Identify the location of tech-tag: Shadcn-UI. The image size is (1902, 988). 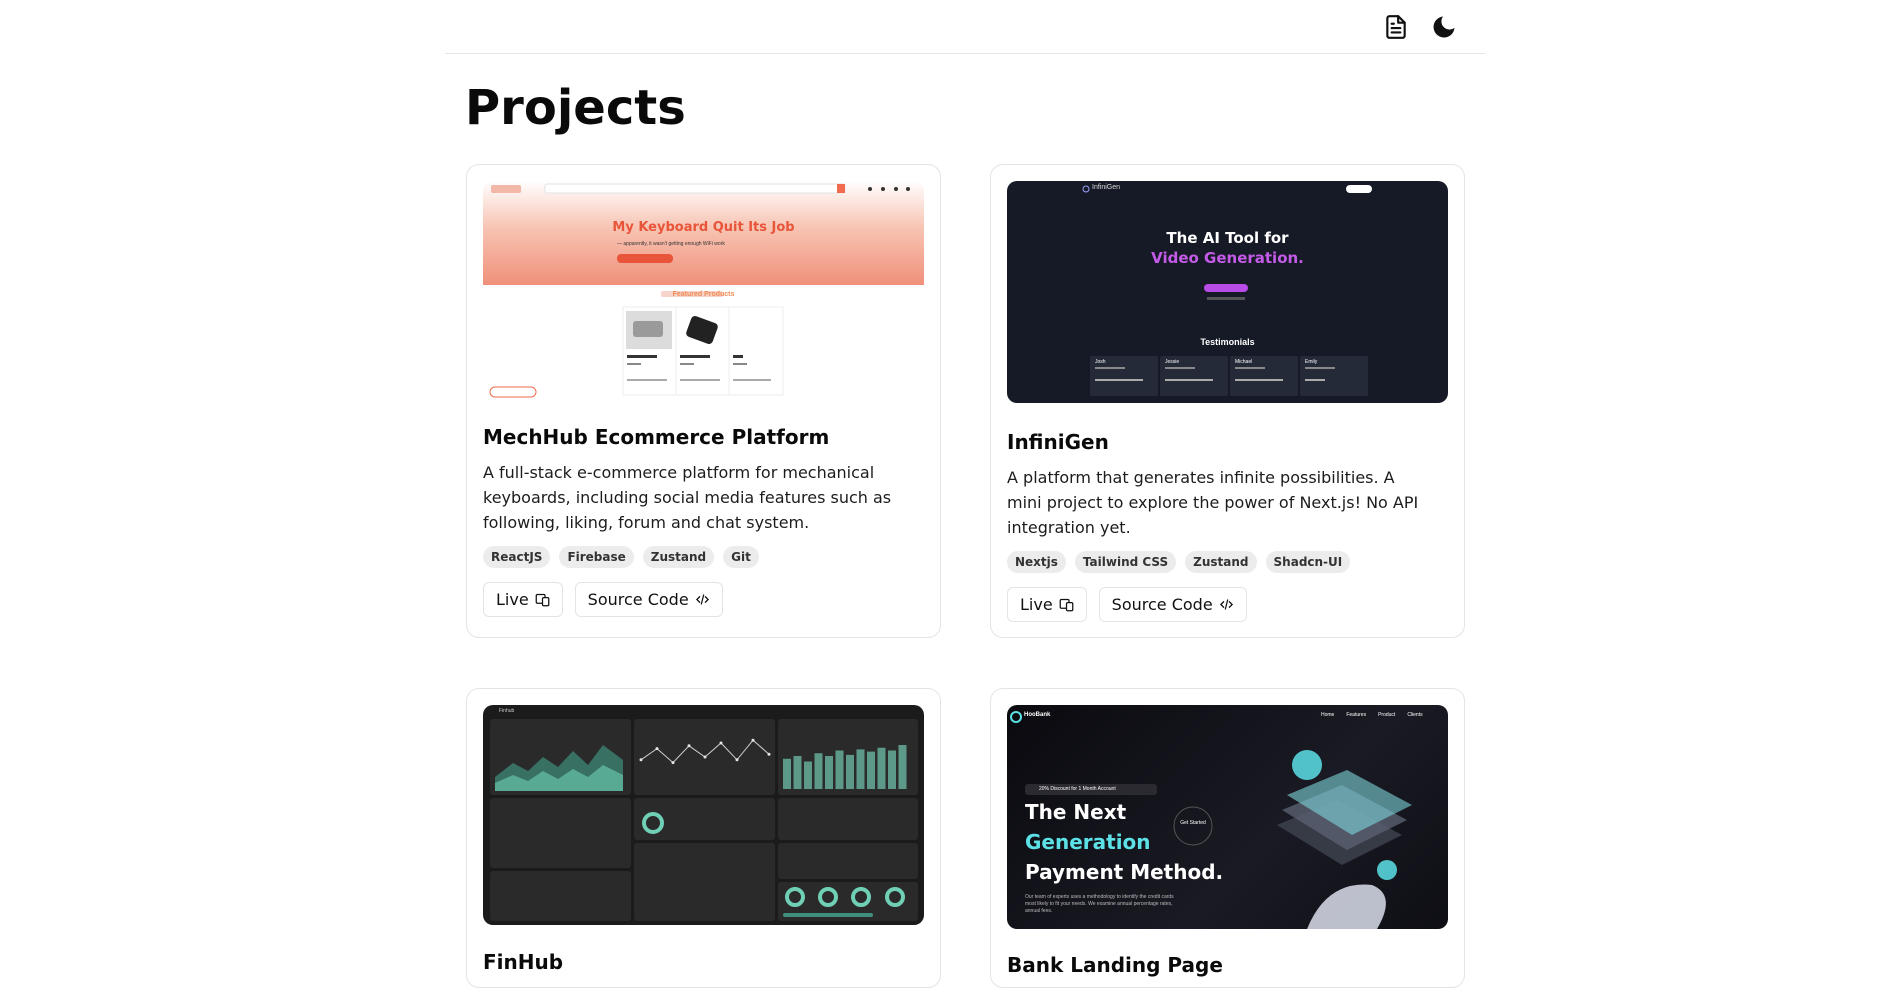
(1308, 562).